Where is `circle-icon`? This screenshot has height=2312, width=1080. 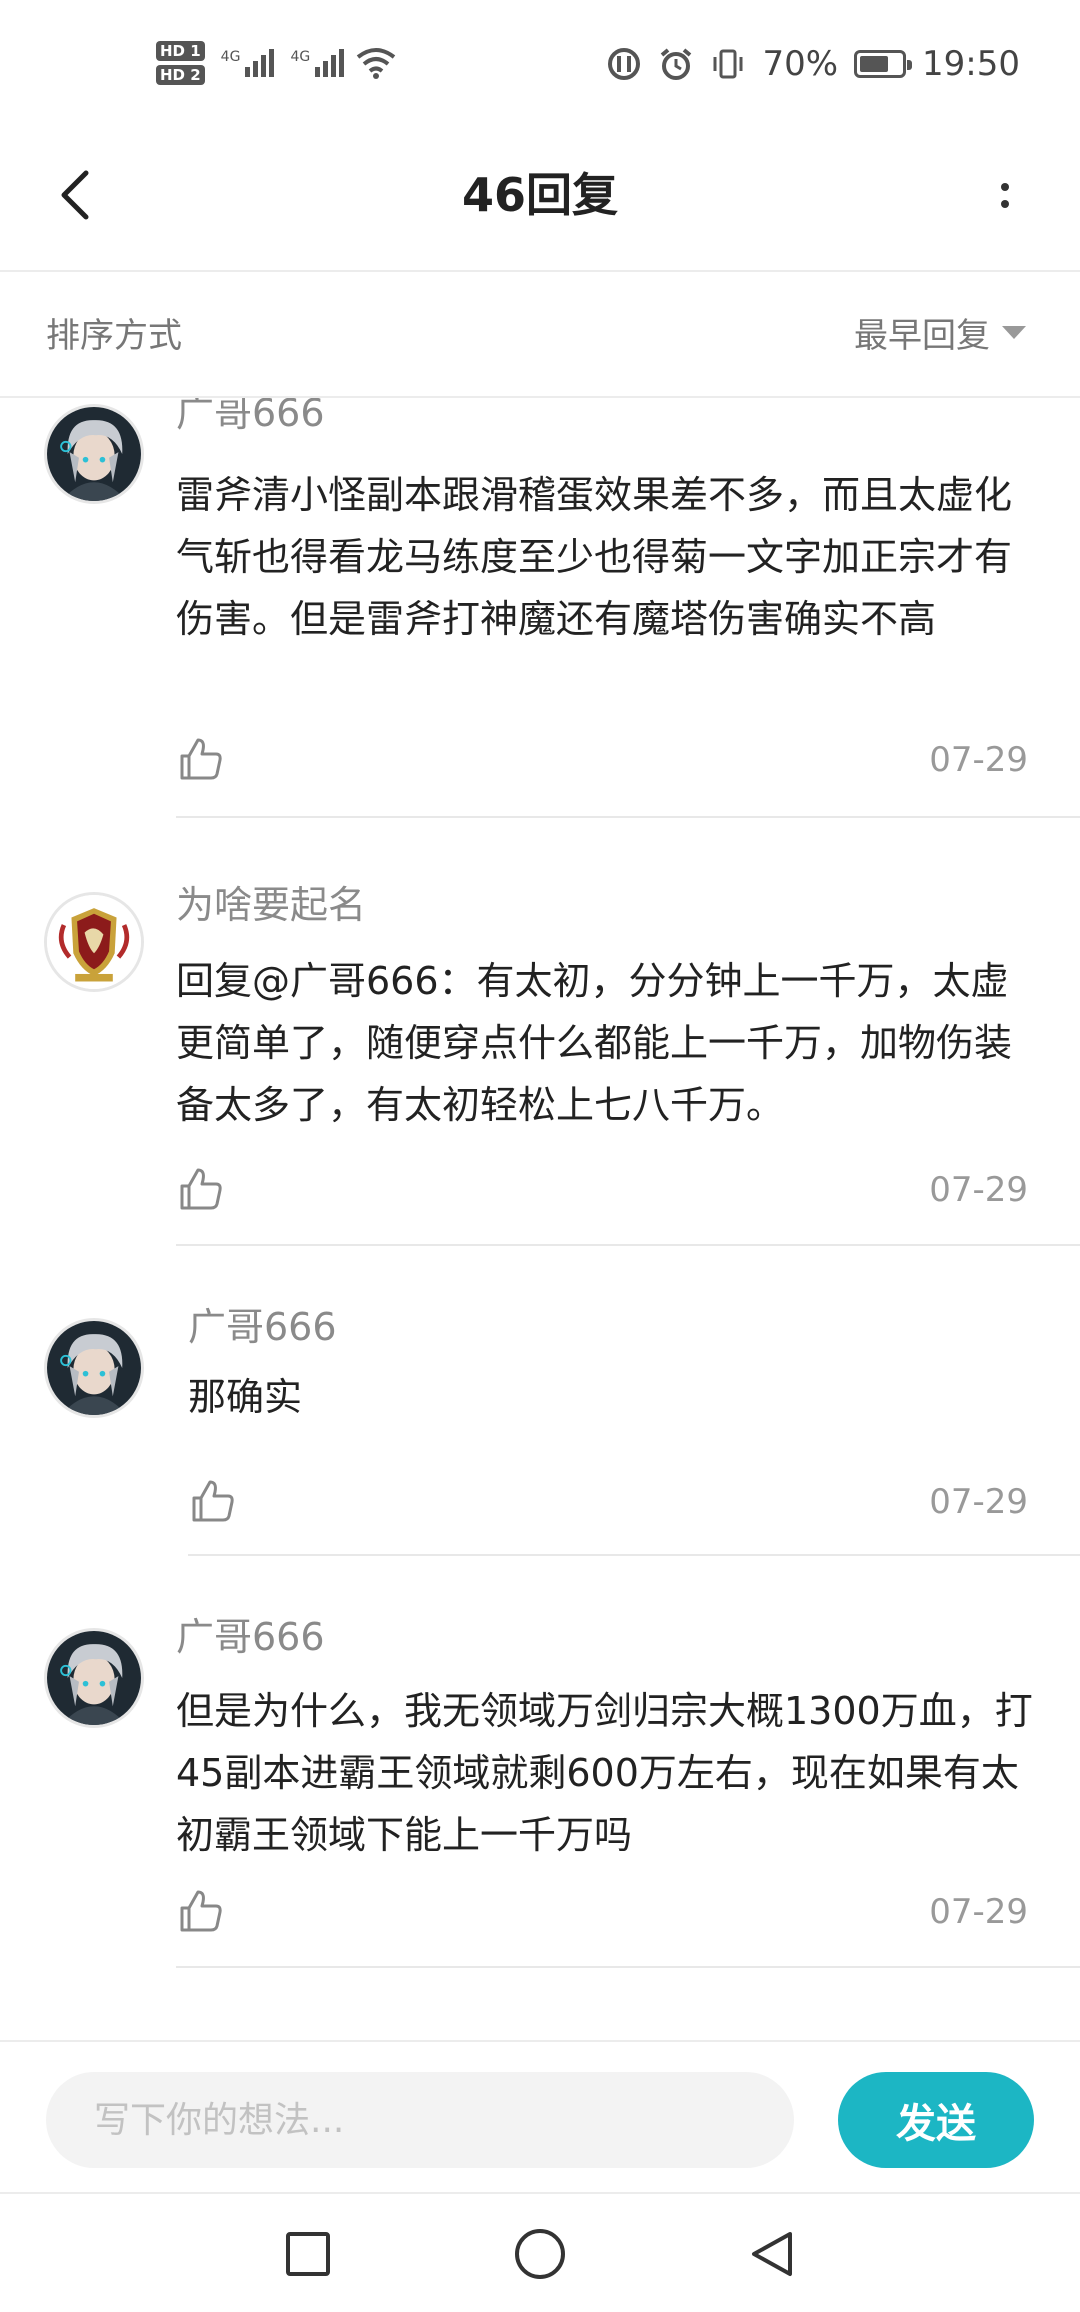
circle-icon is located at coordinates (540, 2254).